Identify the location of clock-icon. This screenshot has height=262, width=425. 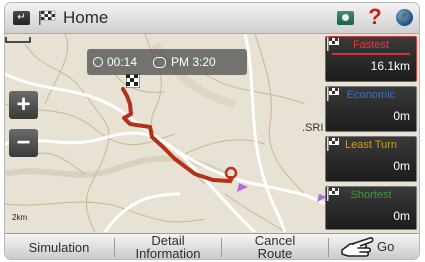
(98, 62).